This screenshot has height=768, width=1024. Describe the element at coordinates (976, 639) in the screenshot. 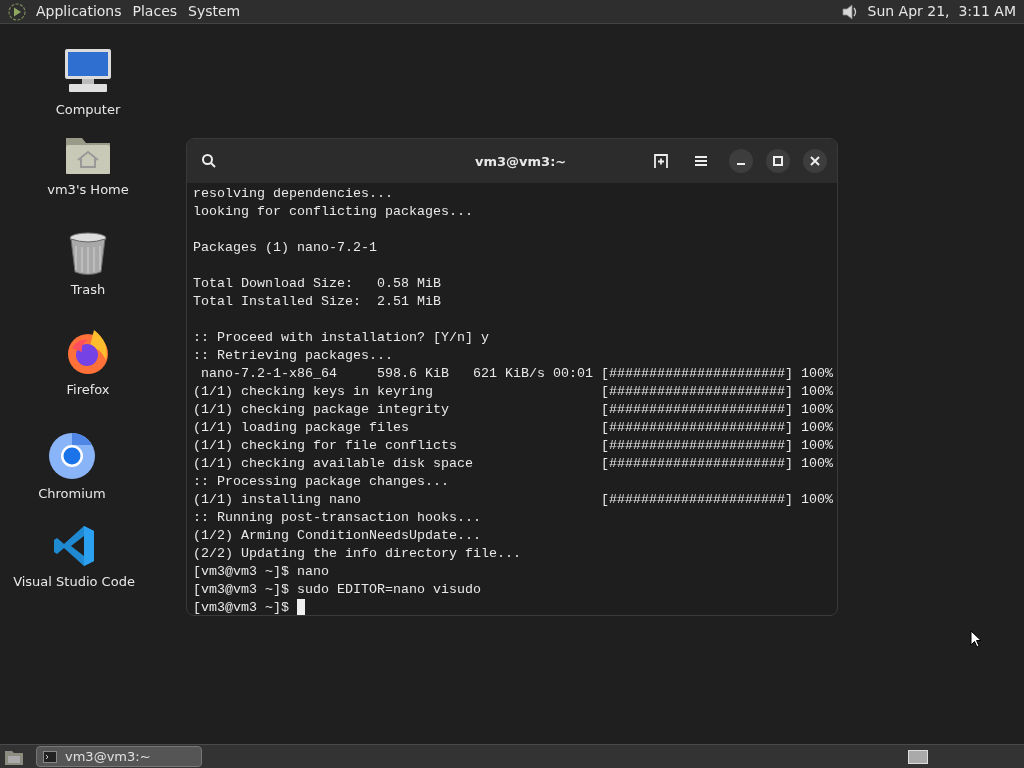

I see `pointer-icon` at that location.